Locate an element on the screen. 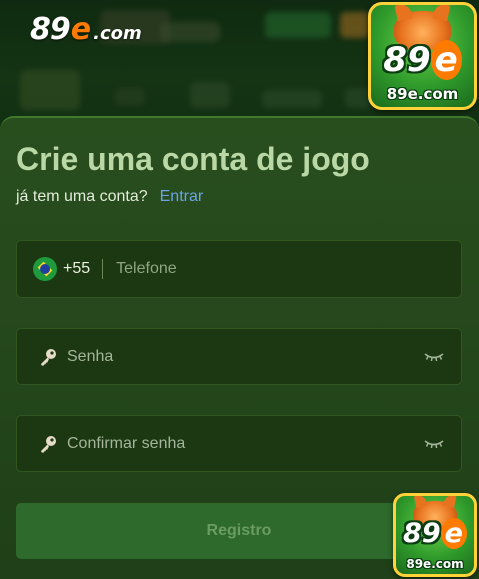  phone-input is located at coordinates (288, 269).